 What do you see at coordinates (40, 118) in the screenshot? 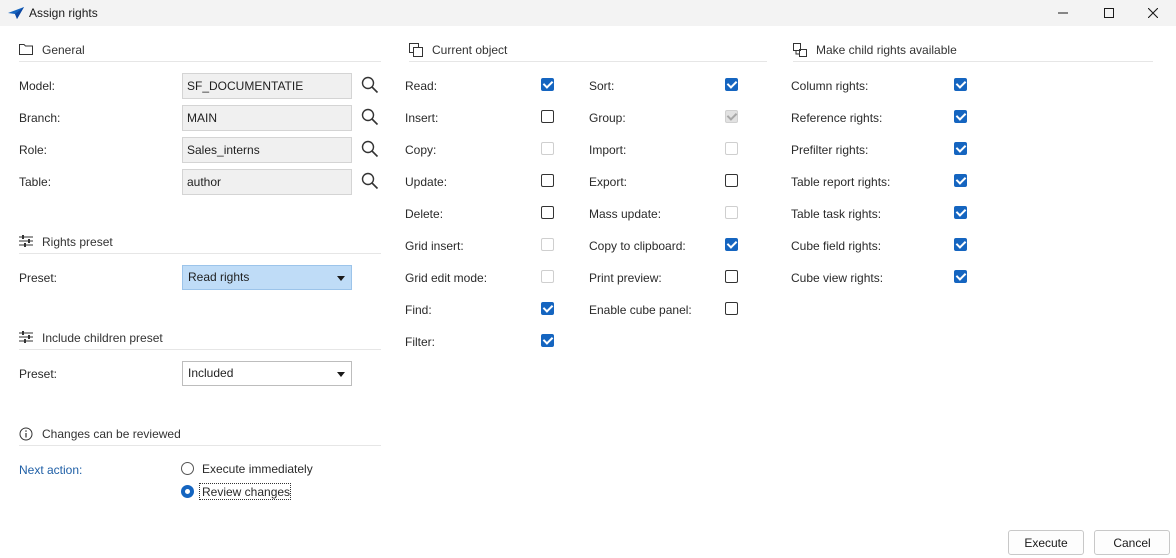
I see `branch-label: Branch:` at bounding box center [40, 118].